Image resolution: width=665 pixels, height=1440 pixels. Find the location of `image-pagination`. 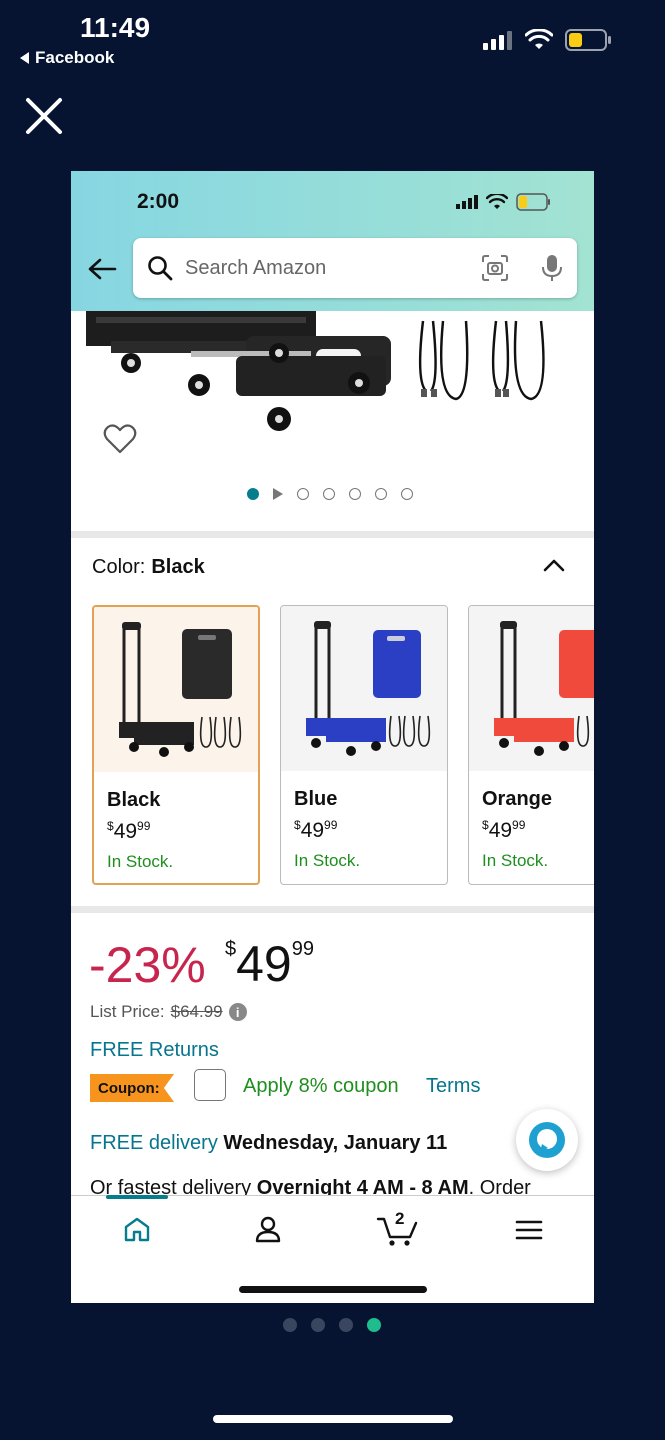

image-pagination is located at coordinates (330, 494).